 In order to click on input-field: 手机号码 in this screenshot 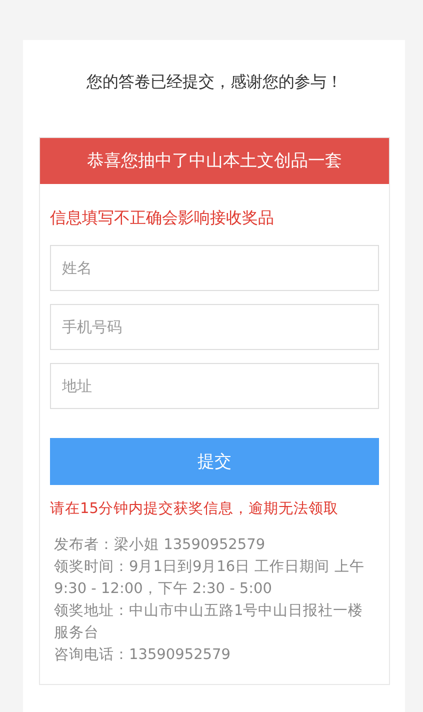, I will do `click(214, 327)`.